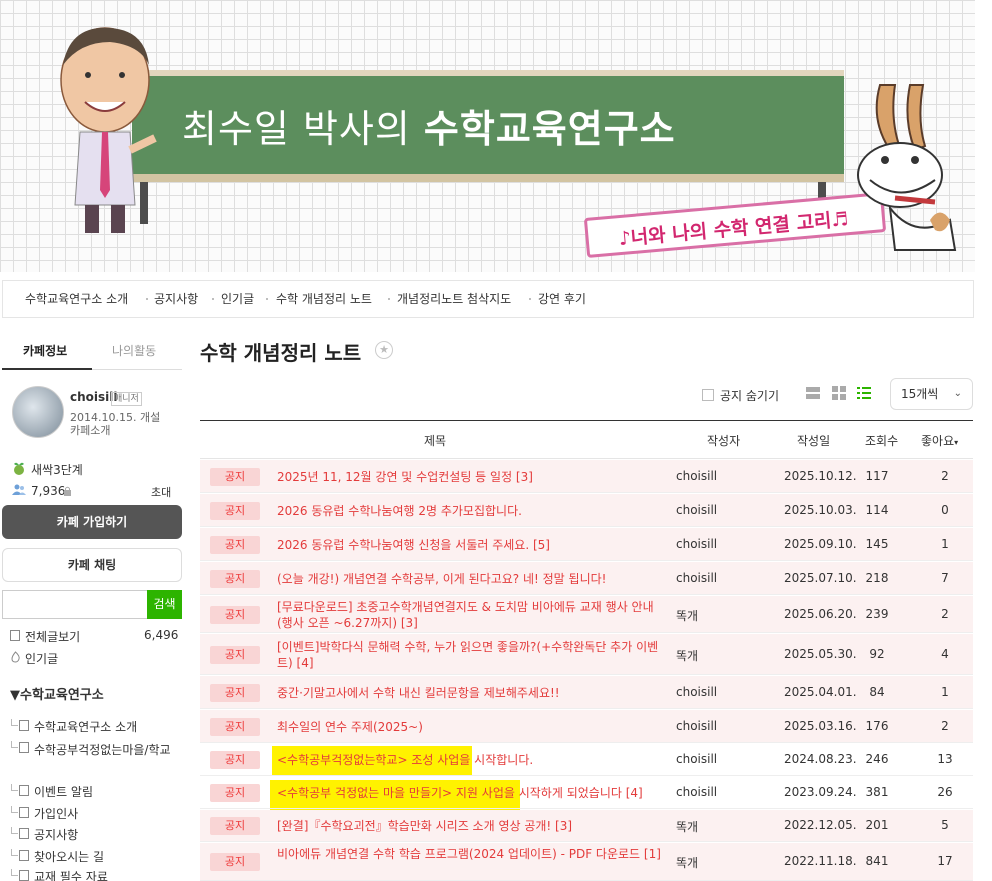  I want to click on menu-item-notice: 공지사항, so click(56, 834).